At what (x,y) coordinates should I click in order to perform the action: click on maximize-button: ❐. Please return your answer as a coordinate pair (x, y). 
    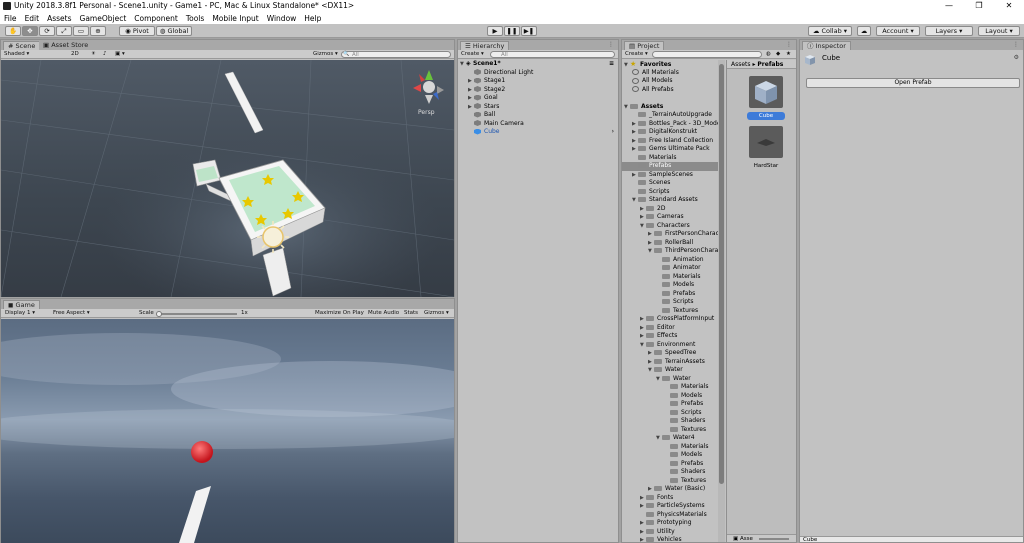
    Looking at the image, I should click on (979, 6).